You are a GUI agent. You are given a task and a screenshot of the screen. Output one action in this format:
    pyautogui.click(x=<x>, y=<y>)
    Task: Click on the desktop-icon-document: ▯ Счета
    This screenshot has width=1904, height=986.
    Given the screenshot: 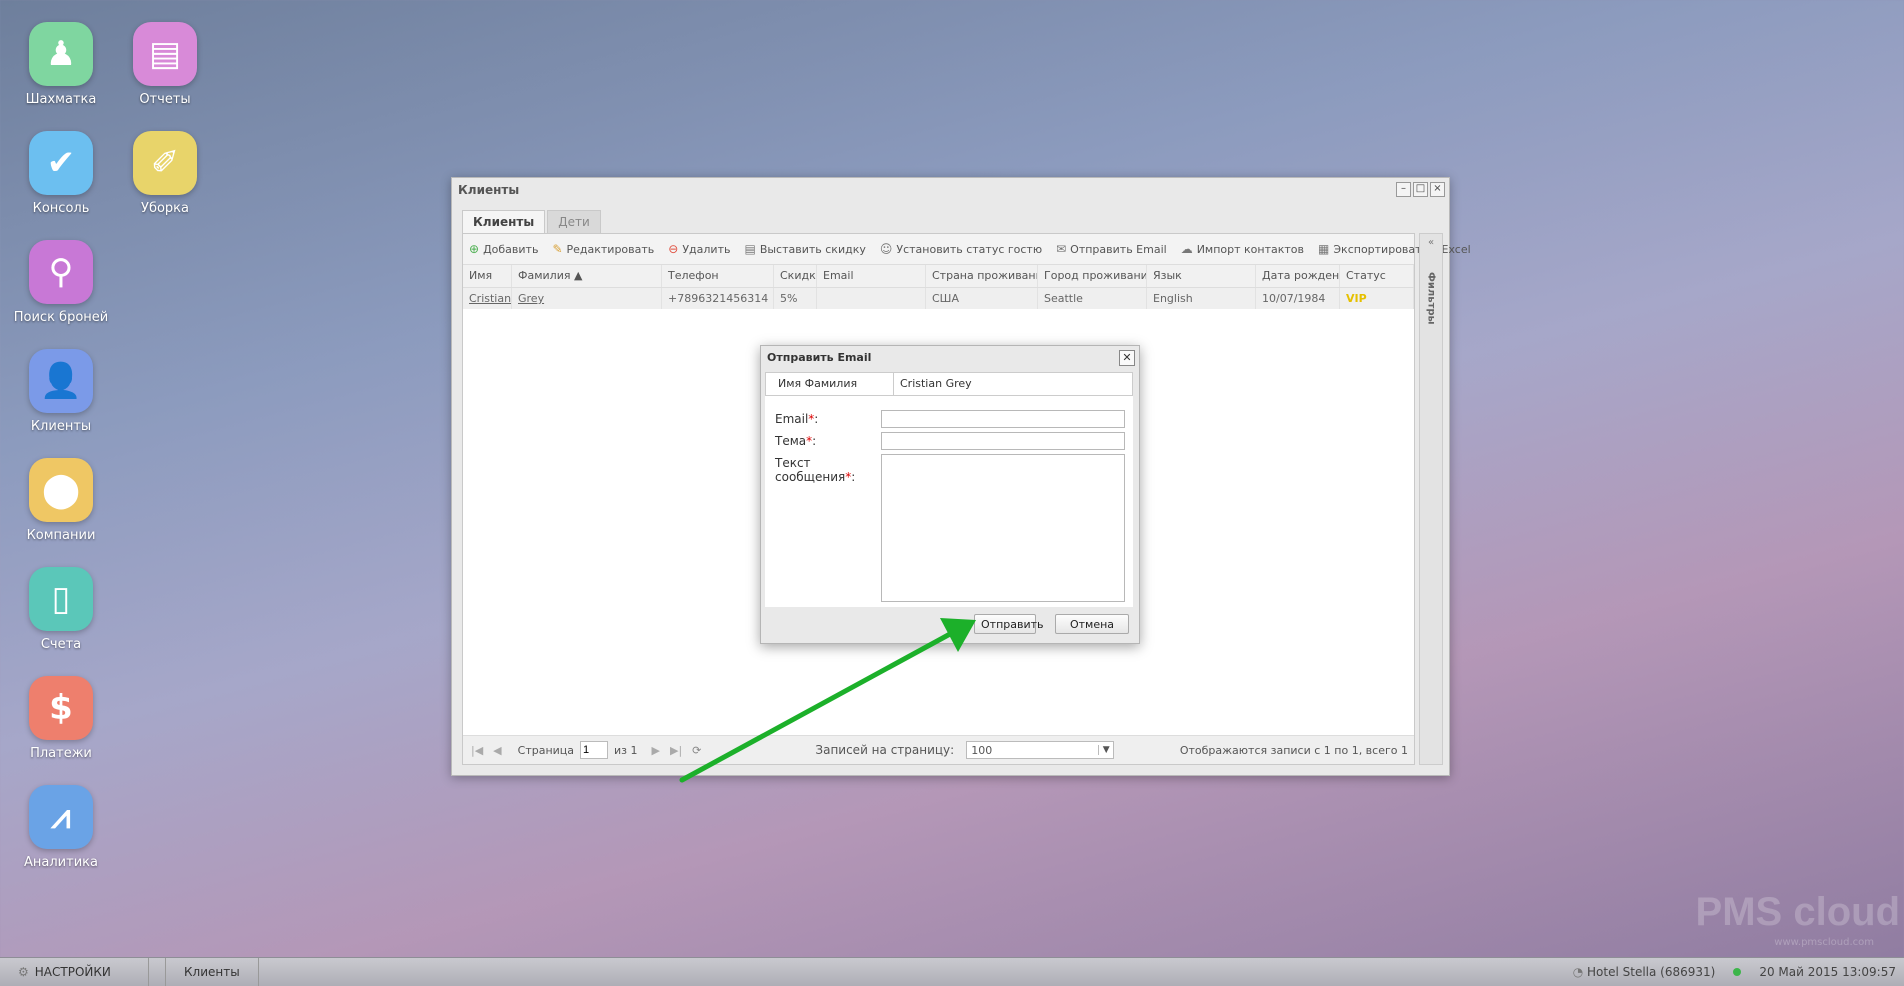 What is the action you would take?
    pyautogui.click(x=61, y=609)
    